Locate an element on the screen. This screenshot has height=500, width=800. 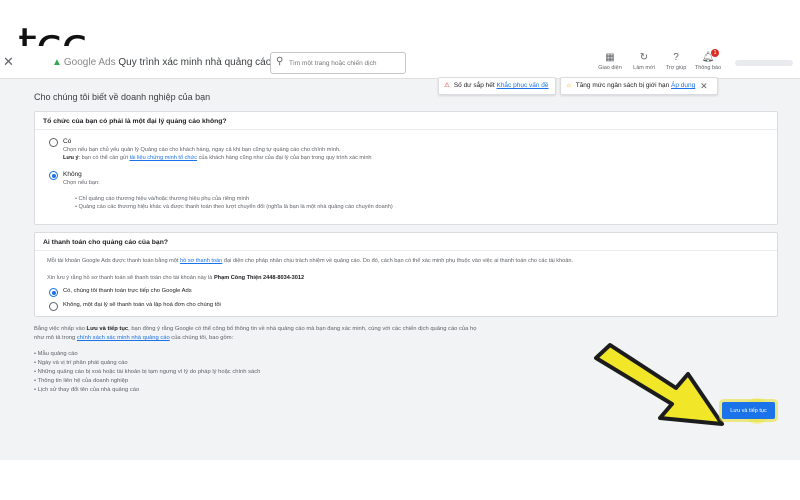
fix-issue-link: Khắc phục vấn đề is located at coordinates (522, 85).